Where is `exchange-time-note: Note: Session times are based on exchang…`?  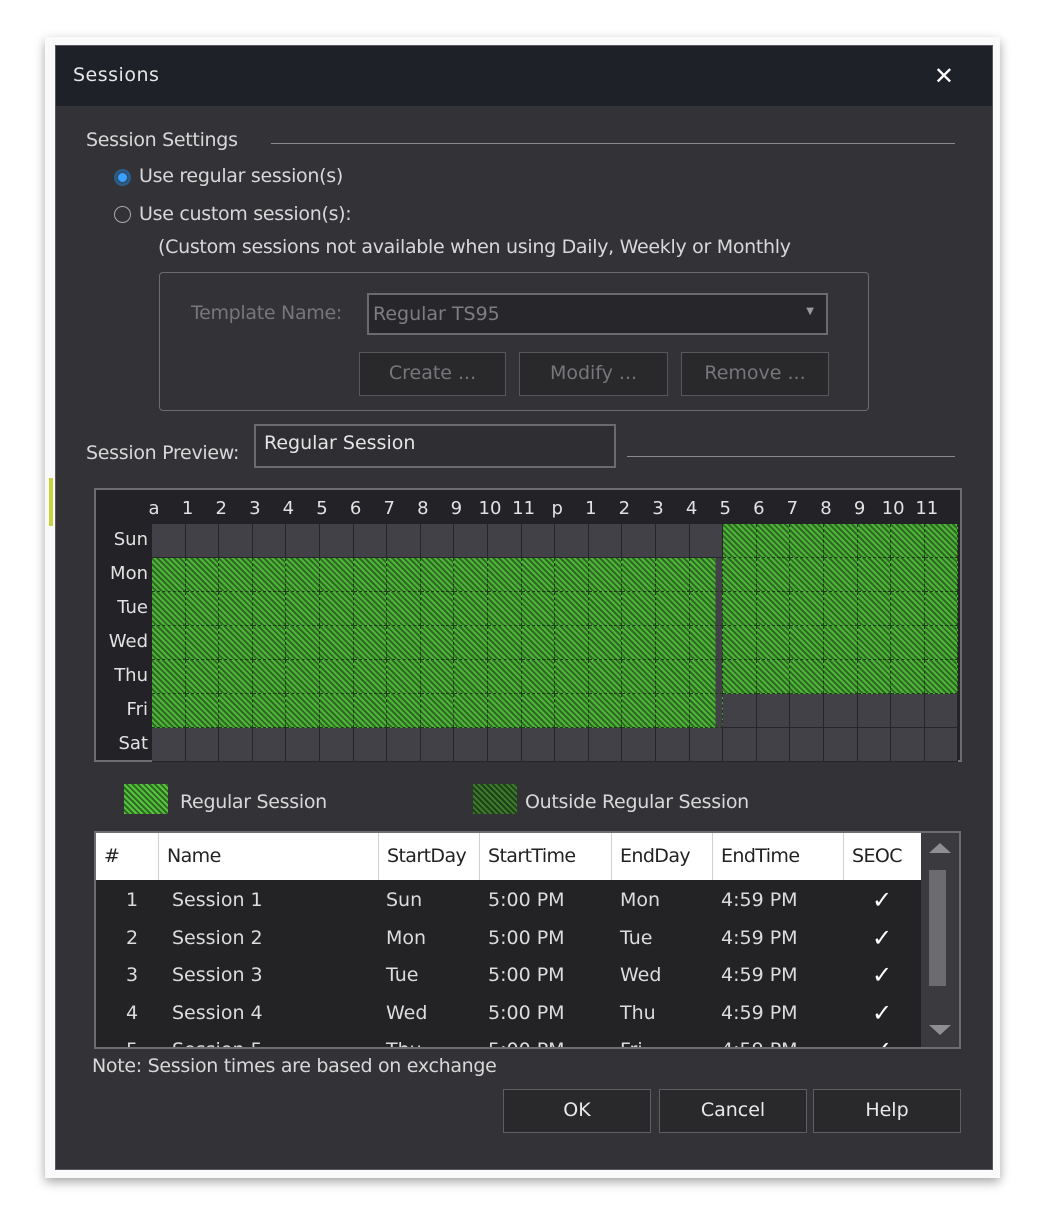
exchange-time-note: Note: Session times are based on exchang… is located at coordinates (294, 1066).